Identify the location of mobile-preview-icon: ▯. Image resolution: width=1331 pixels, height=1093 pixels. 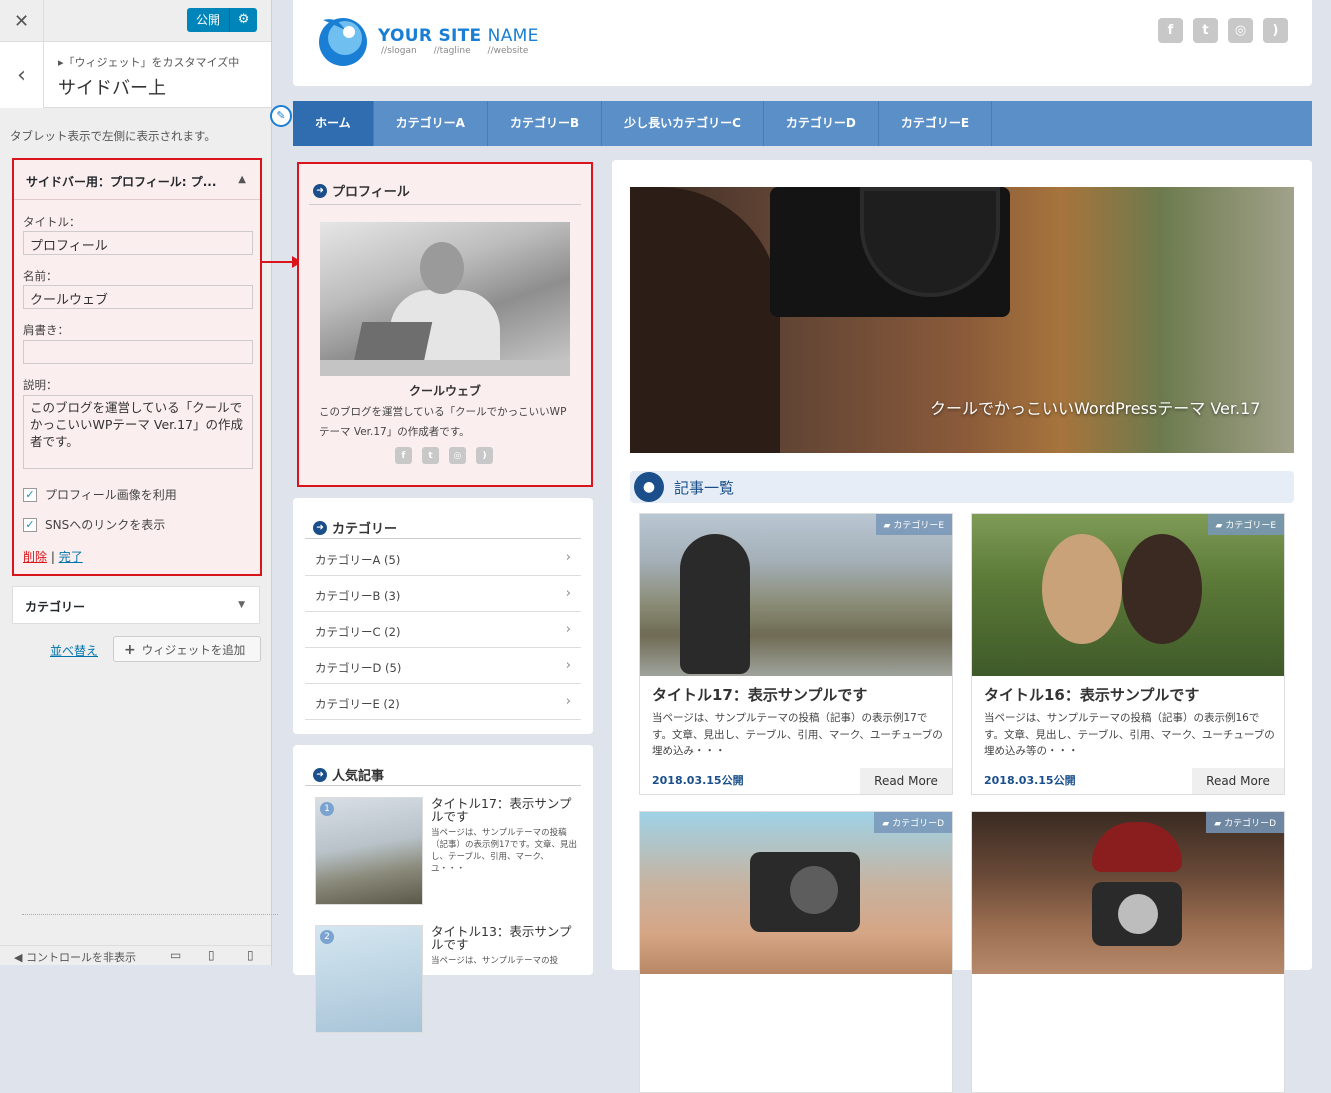
(250, 955).